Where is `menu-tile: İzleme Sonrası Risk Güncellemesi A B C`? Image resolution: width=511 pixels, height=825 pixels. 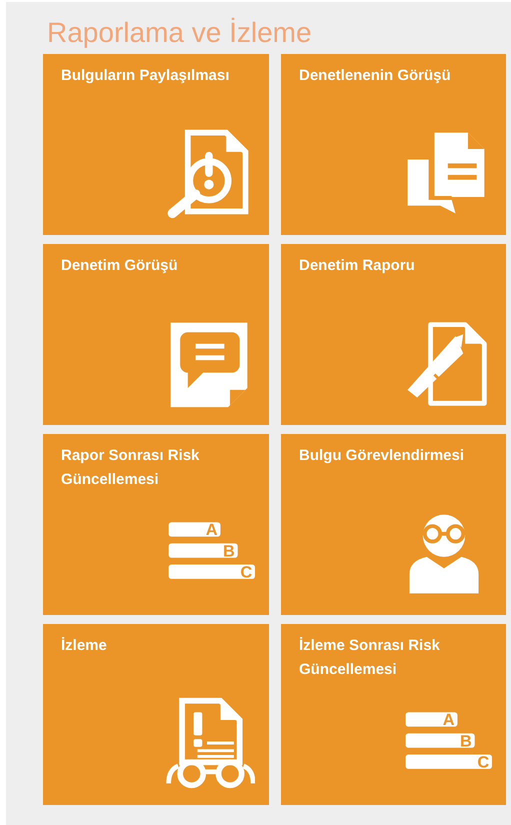
menu-tile: İzleme Sonrası Risk Güncellemesi A B C is located at coordinates (393, 714).